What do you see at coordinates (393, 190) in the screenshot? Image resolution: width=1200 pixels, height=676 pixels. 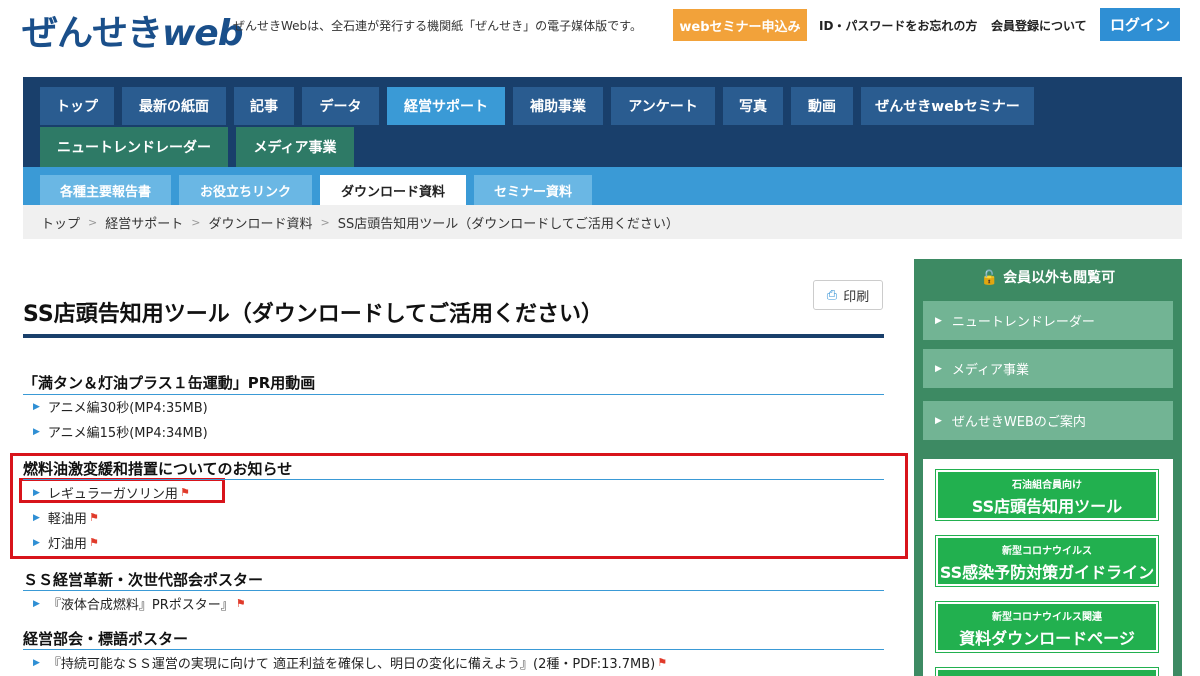 I see `subnav-downloads: ダウンロード資料` at bounding box center [393, 190].